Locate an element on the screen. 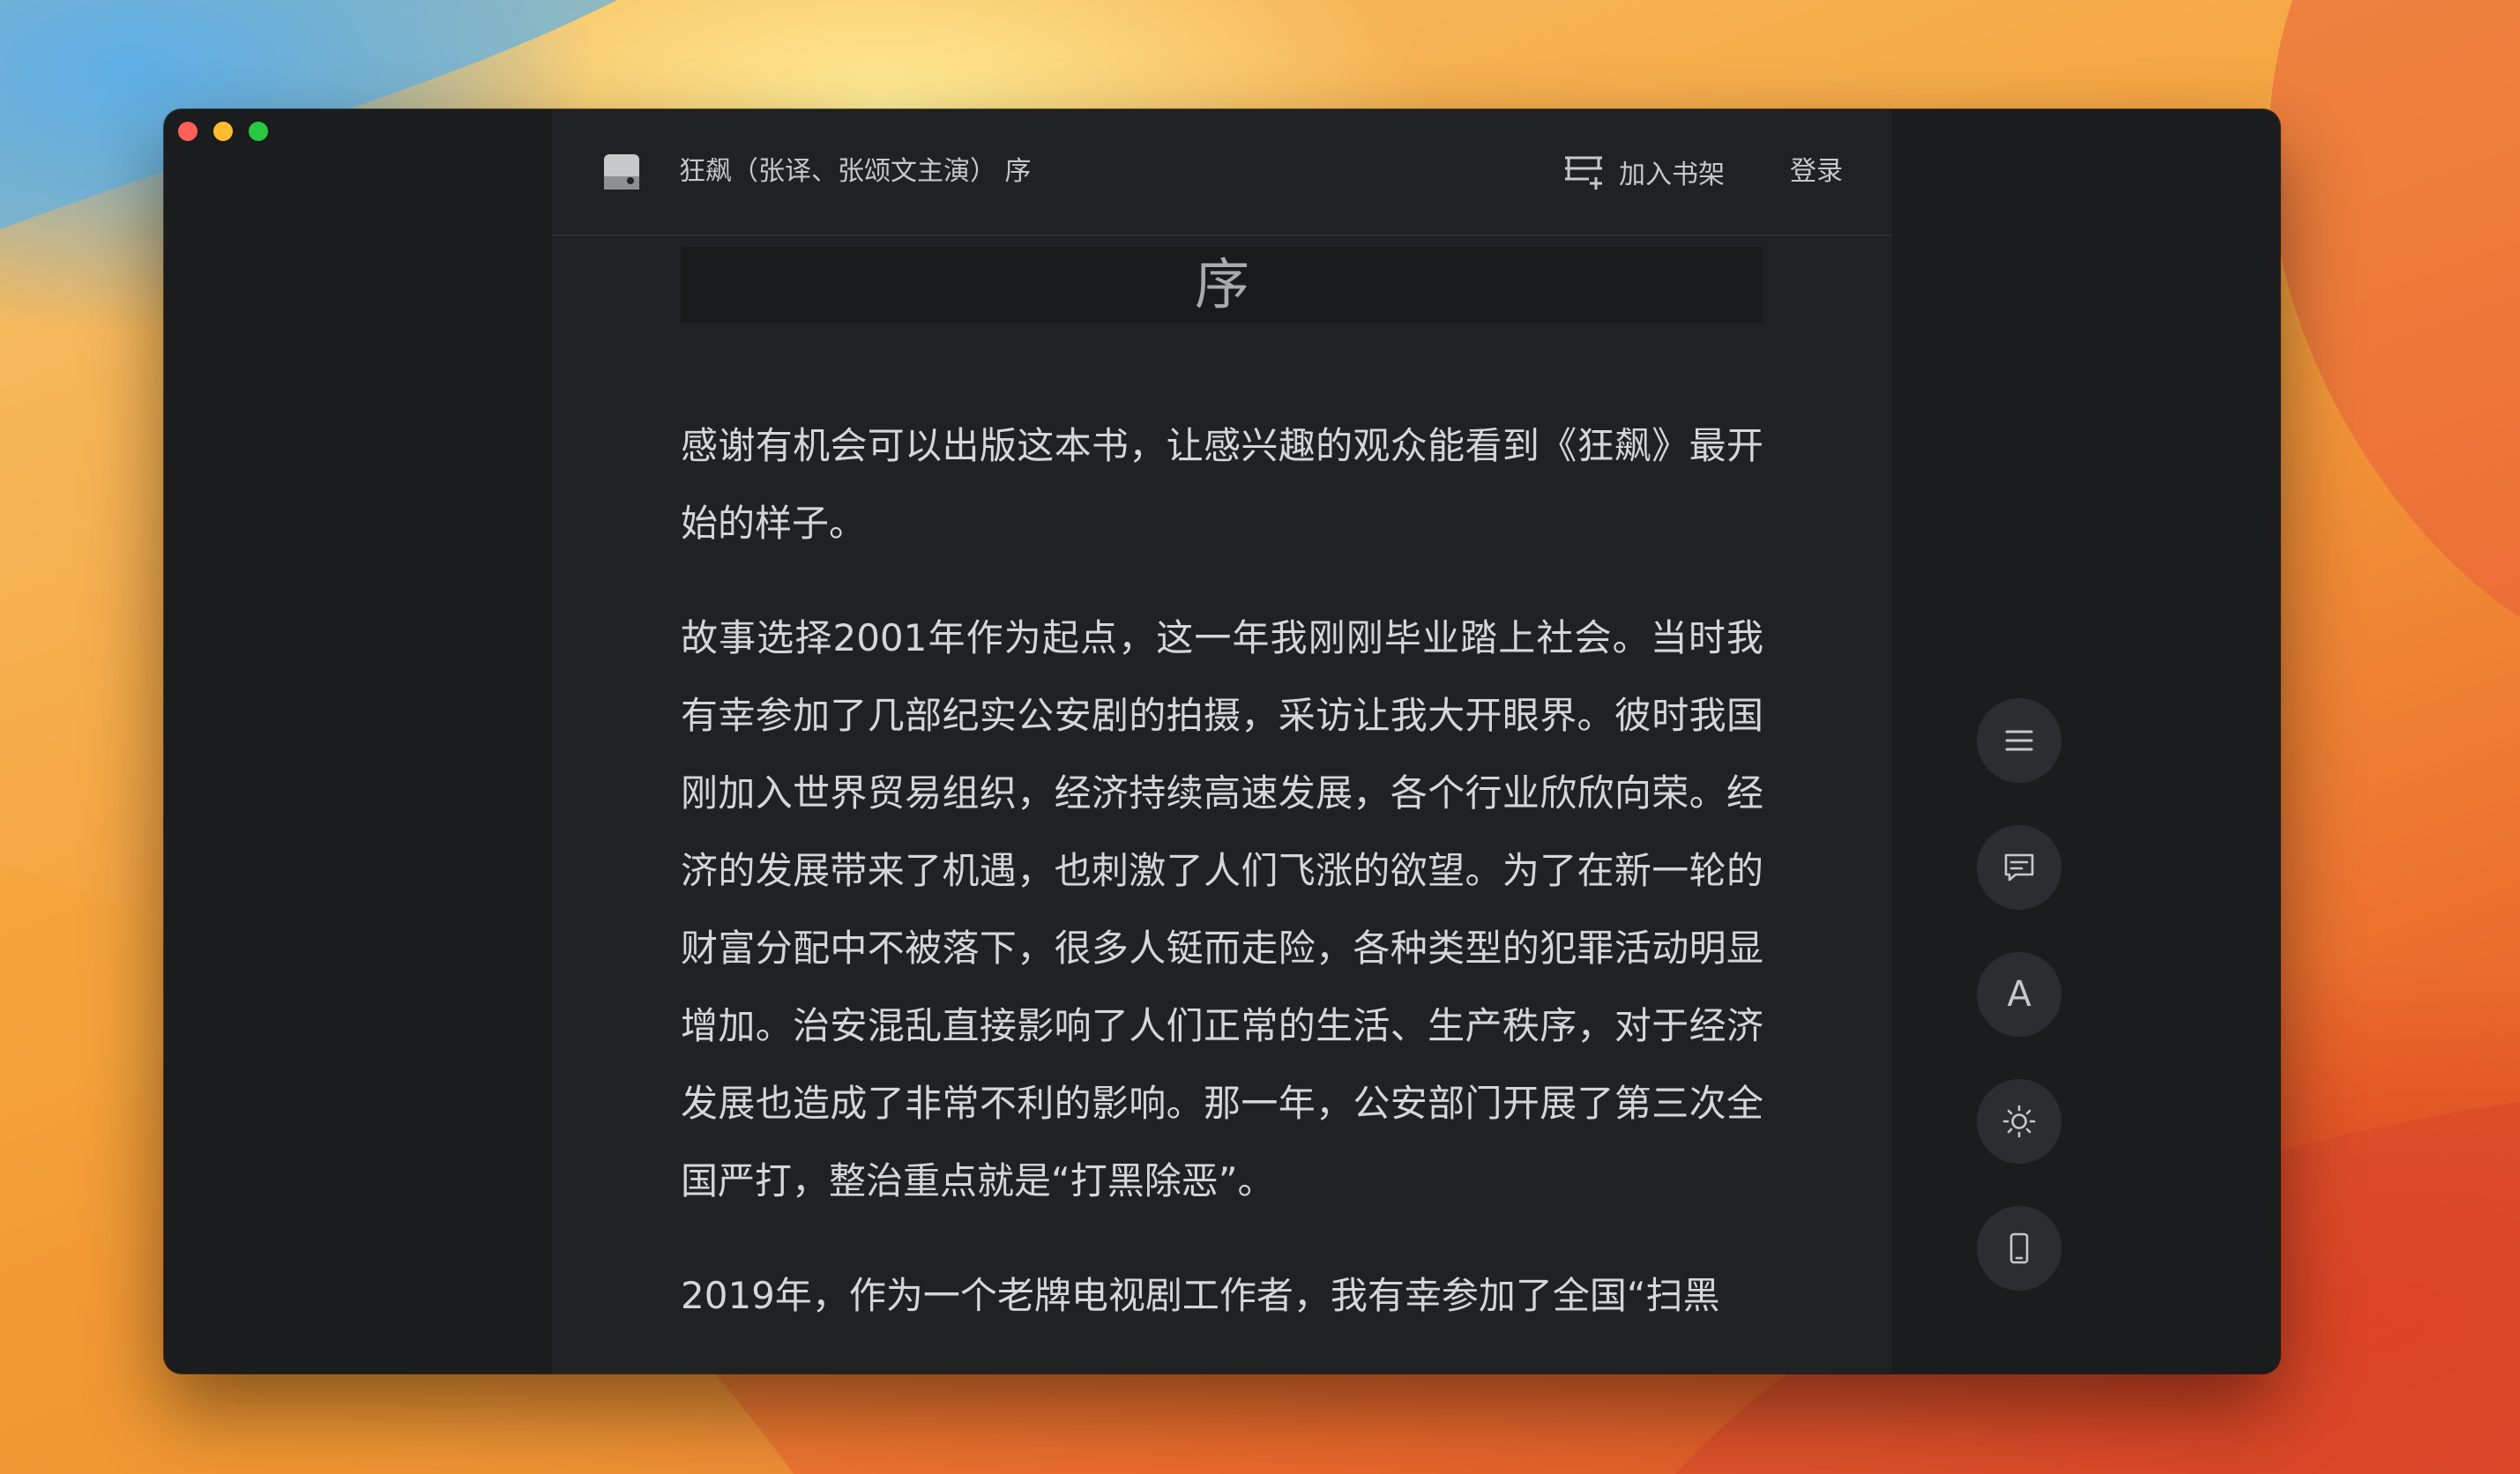  list-icon is located at coordinates (2019, 740).